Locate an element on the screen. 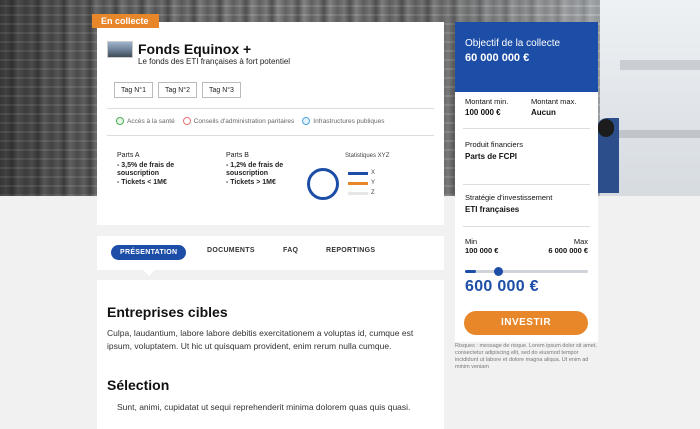 The image size is (700, 429). objective-value: 60 000 000 € is located at coordinates (497, 58).